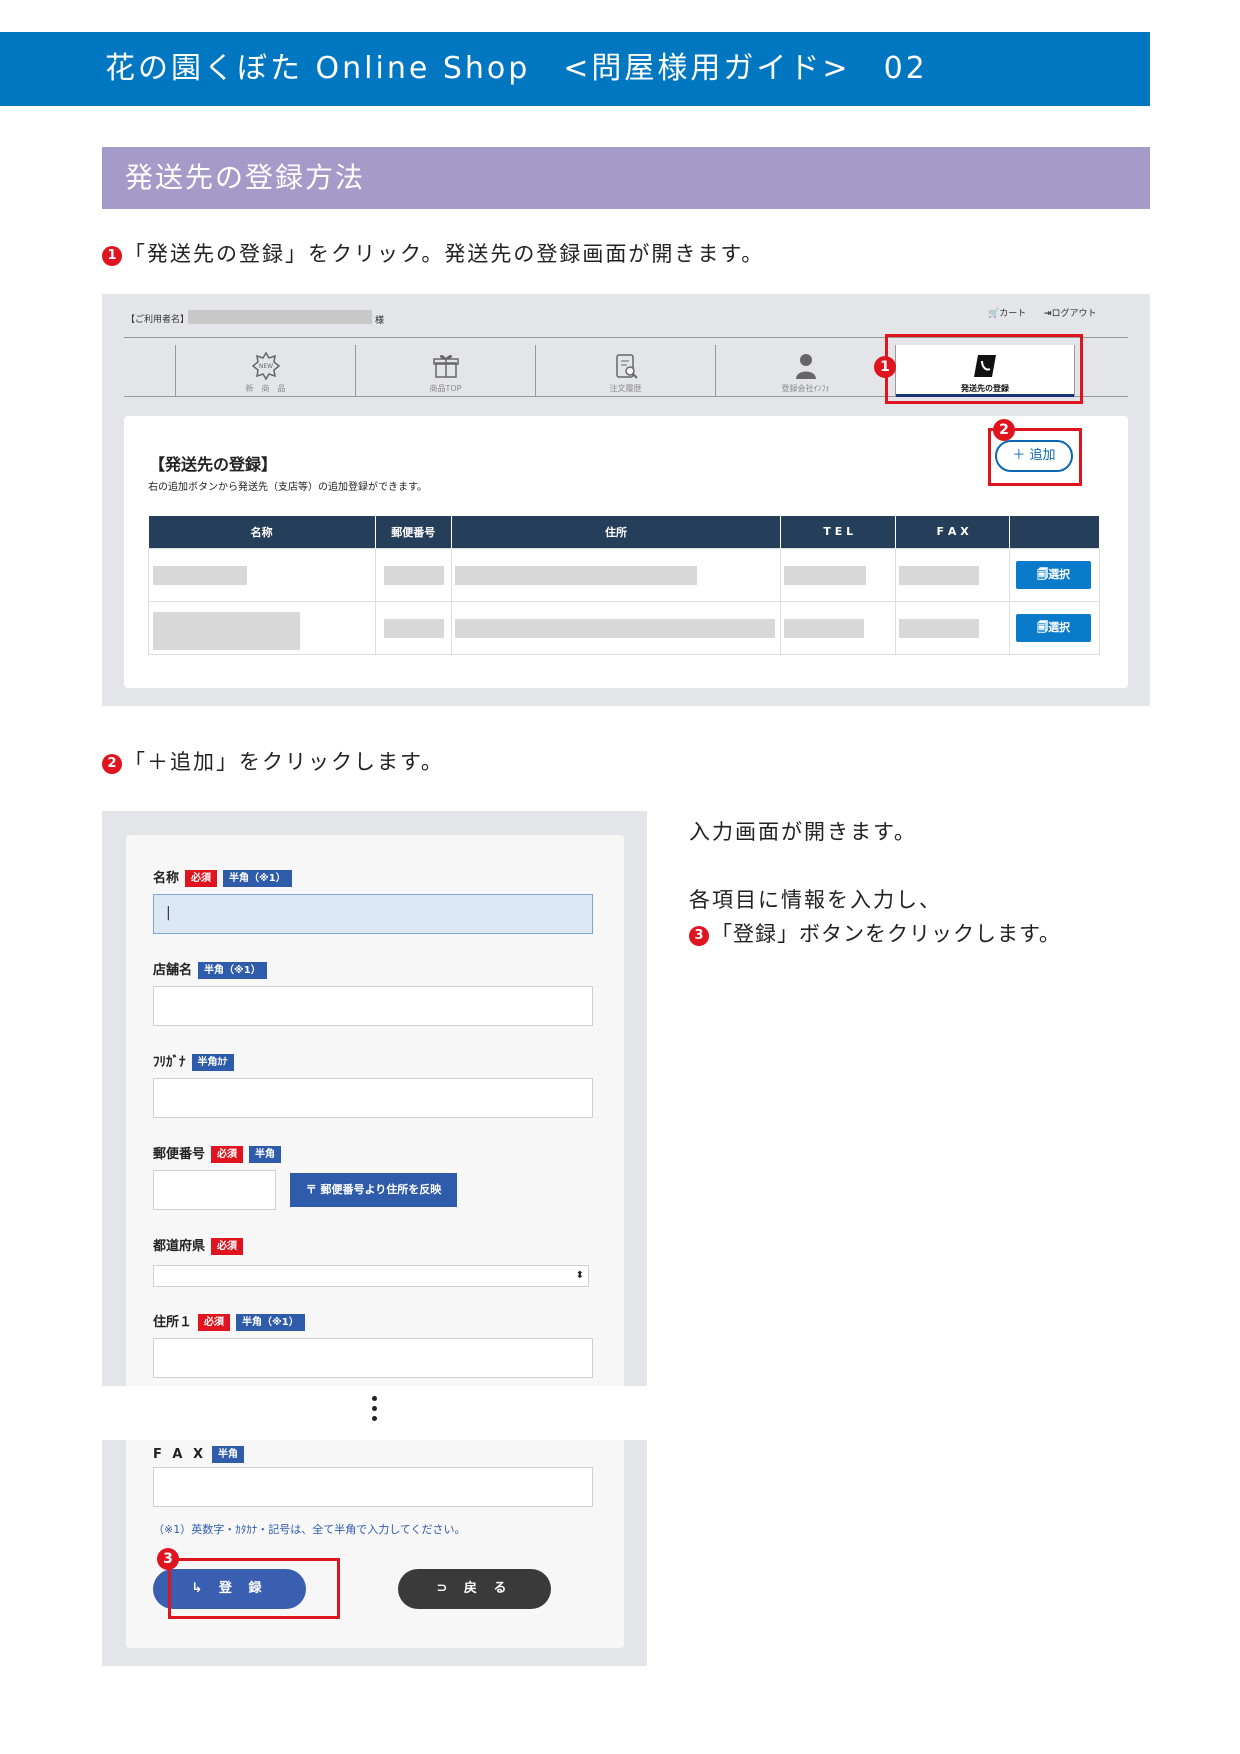 Image resolution: width=1240 pixels, height=1754 pixels. What do you see at coordinates (262, 532) in the screenshot?
I see `col-name: 名称` at bounding box center [262, 532].